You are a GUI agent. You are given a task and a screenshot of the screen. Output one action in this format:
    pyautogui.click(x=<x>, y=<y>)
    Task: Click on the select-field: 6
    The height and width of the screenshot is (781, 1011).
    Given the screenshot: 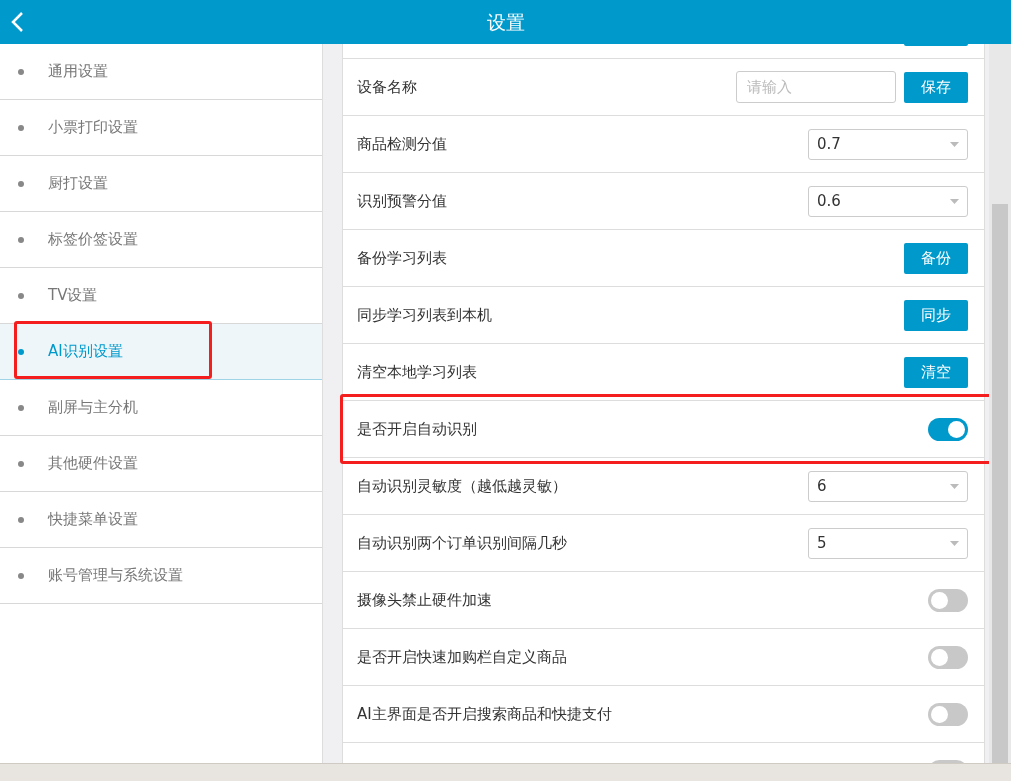 What is the action you would take?
    pyautogui.click(x=888, y=486)
    